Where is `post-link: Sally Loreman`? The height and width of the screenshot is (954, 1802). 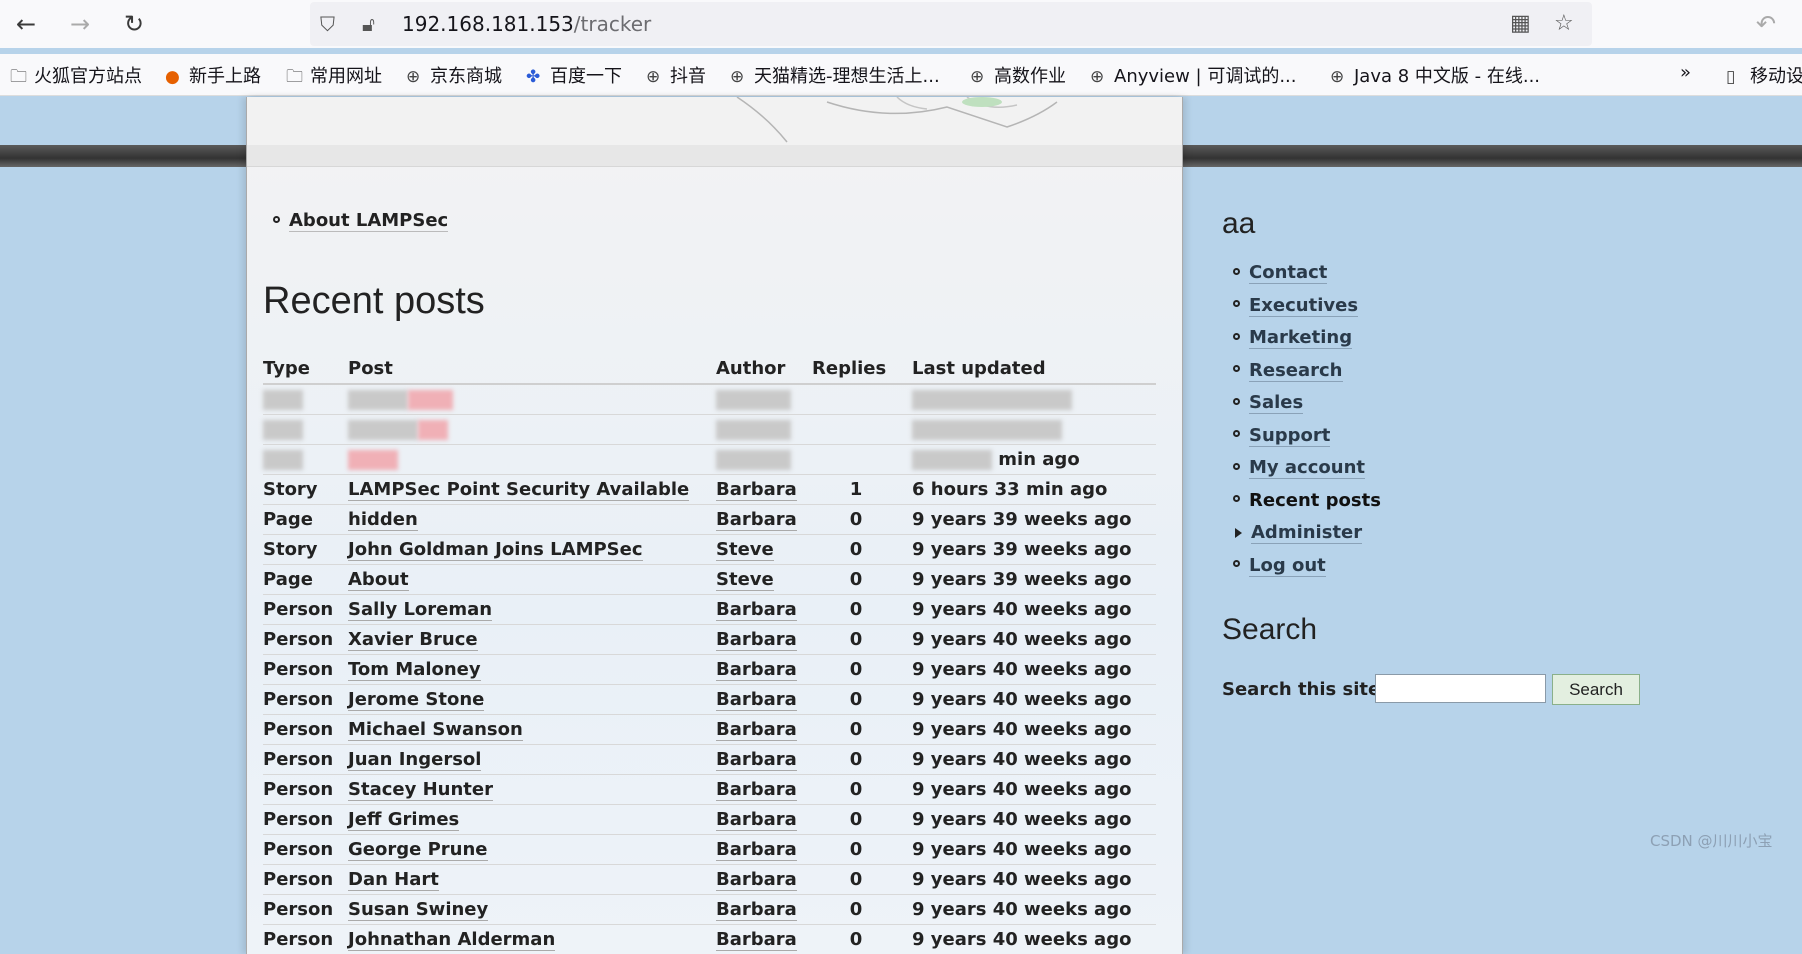 post-link: Sally Loreman is located at coordinates (420, 609).